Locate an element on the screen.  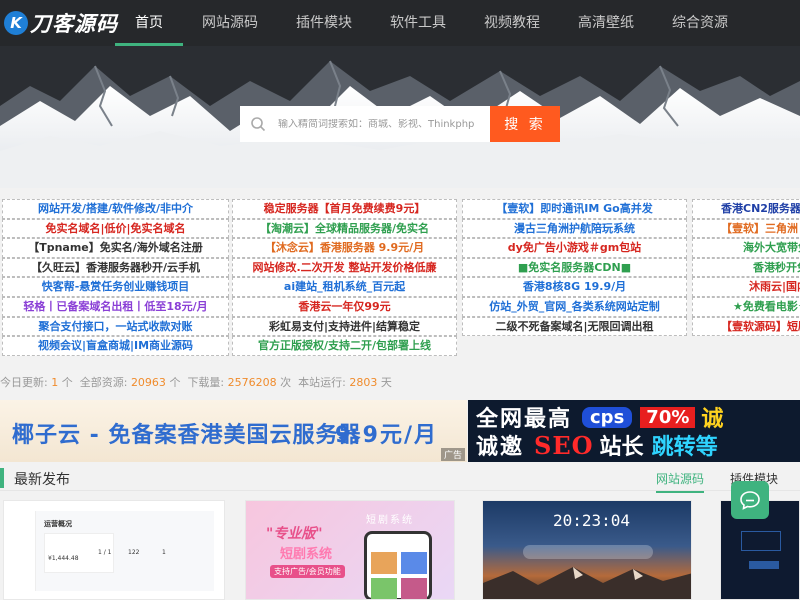
stat-total-unit: 个 is located at coordinates (175, 382).